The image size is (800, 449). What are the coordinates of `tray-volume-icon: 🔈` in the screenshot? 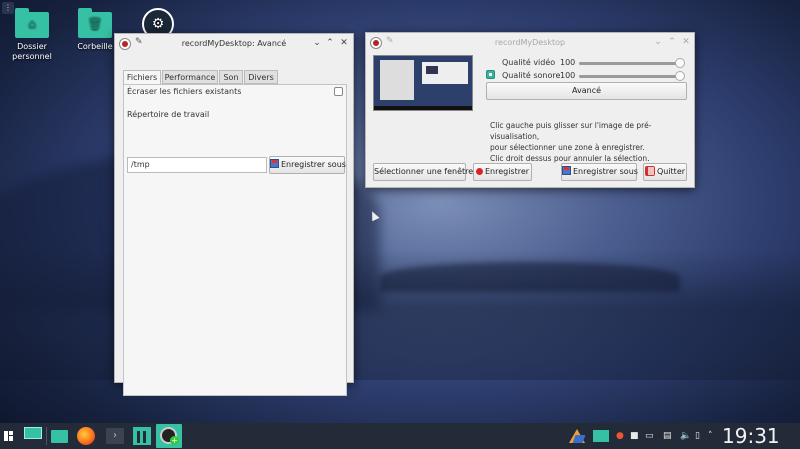 It's located at (685, 436).